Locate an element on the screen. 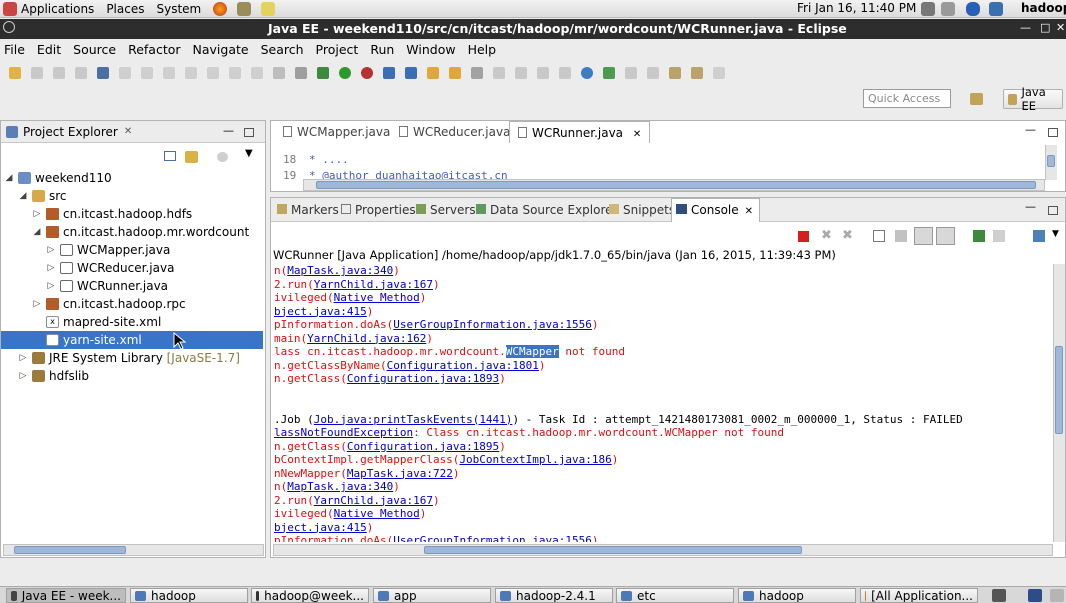 The width and height of the screenshot is (1066, 603). tab-properties: Properties is located at coordinates (378, 210).